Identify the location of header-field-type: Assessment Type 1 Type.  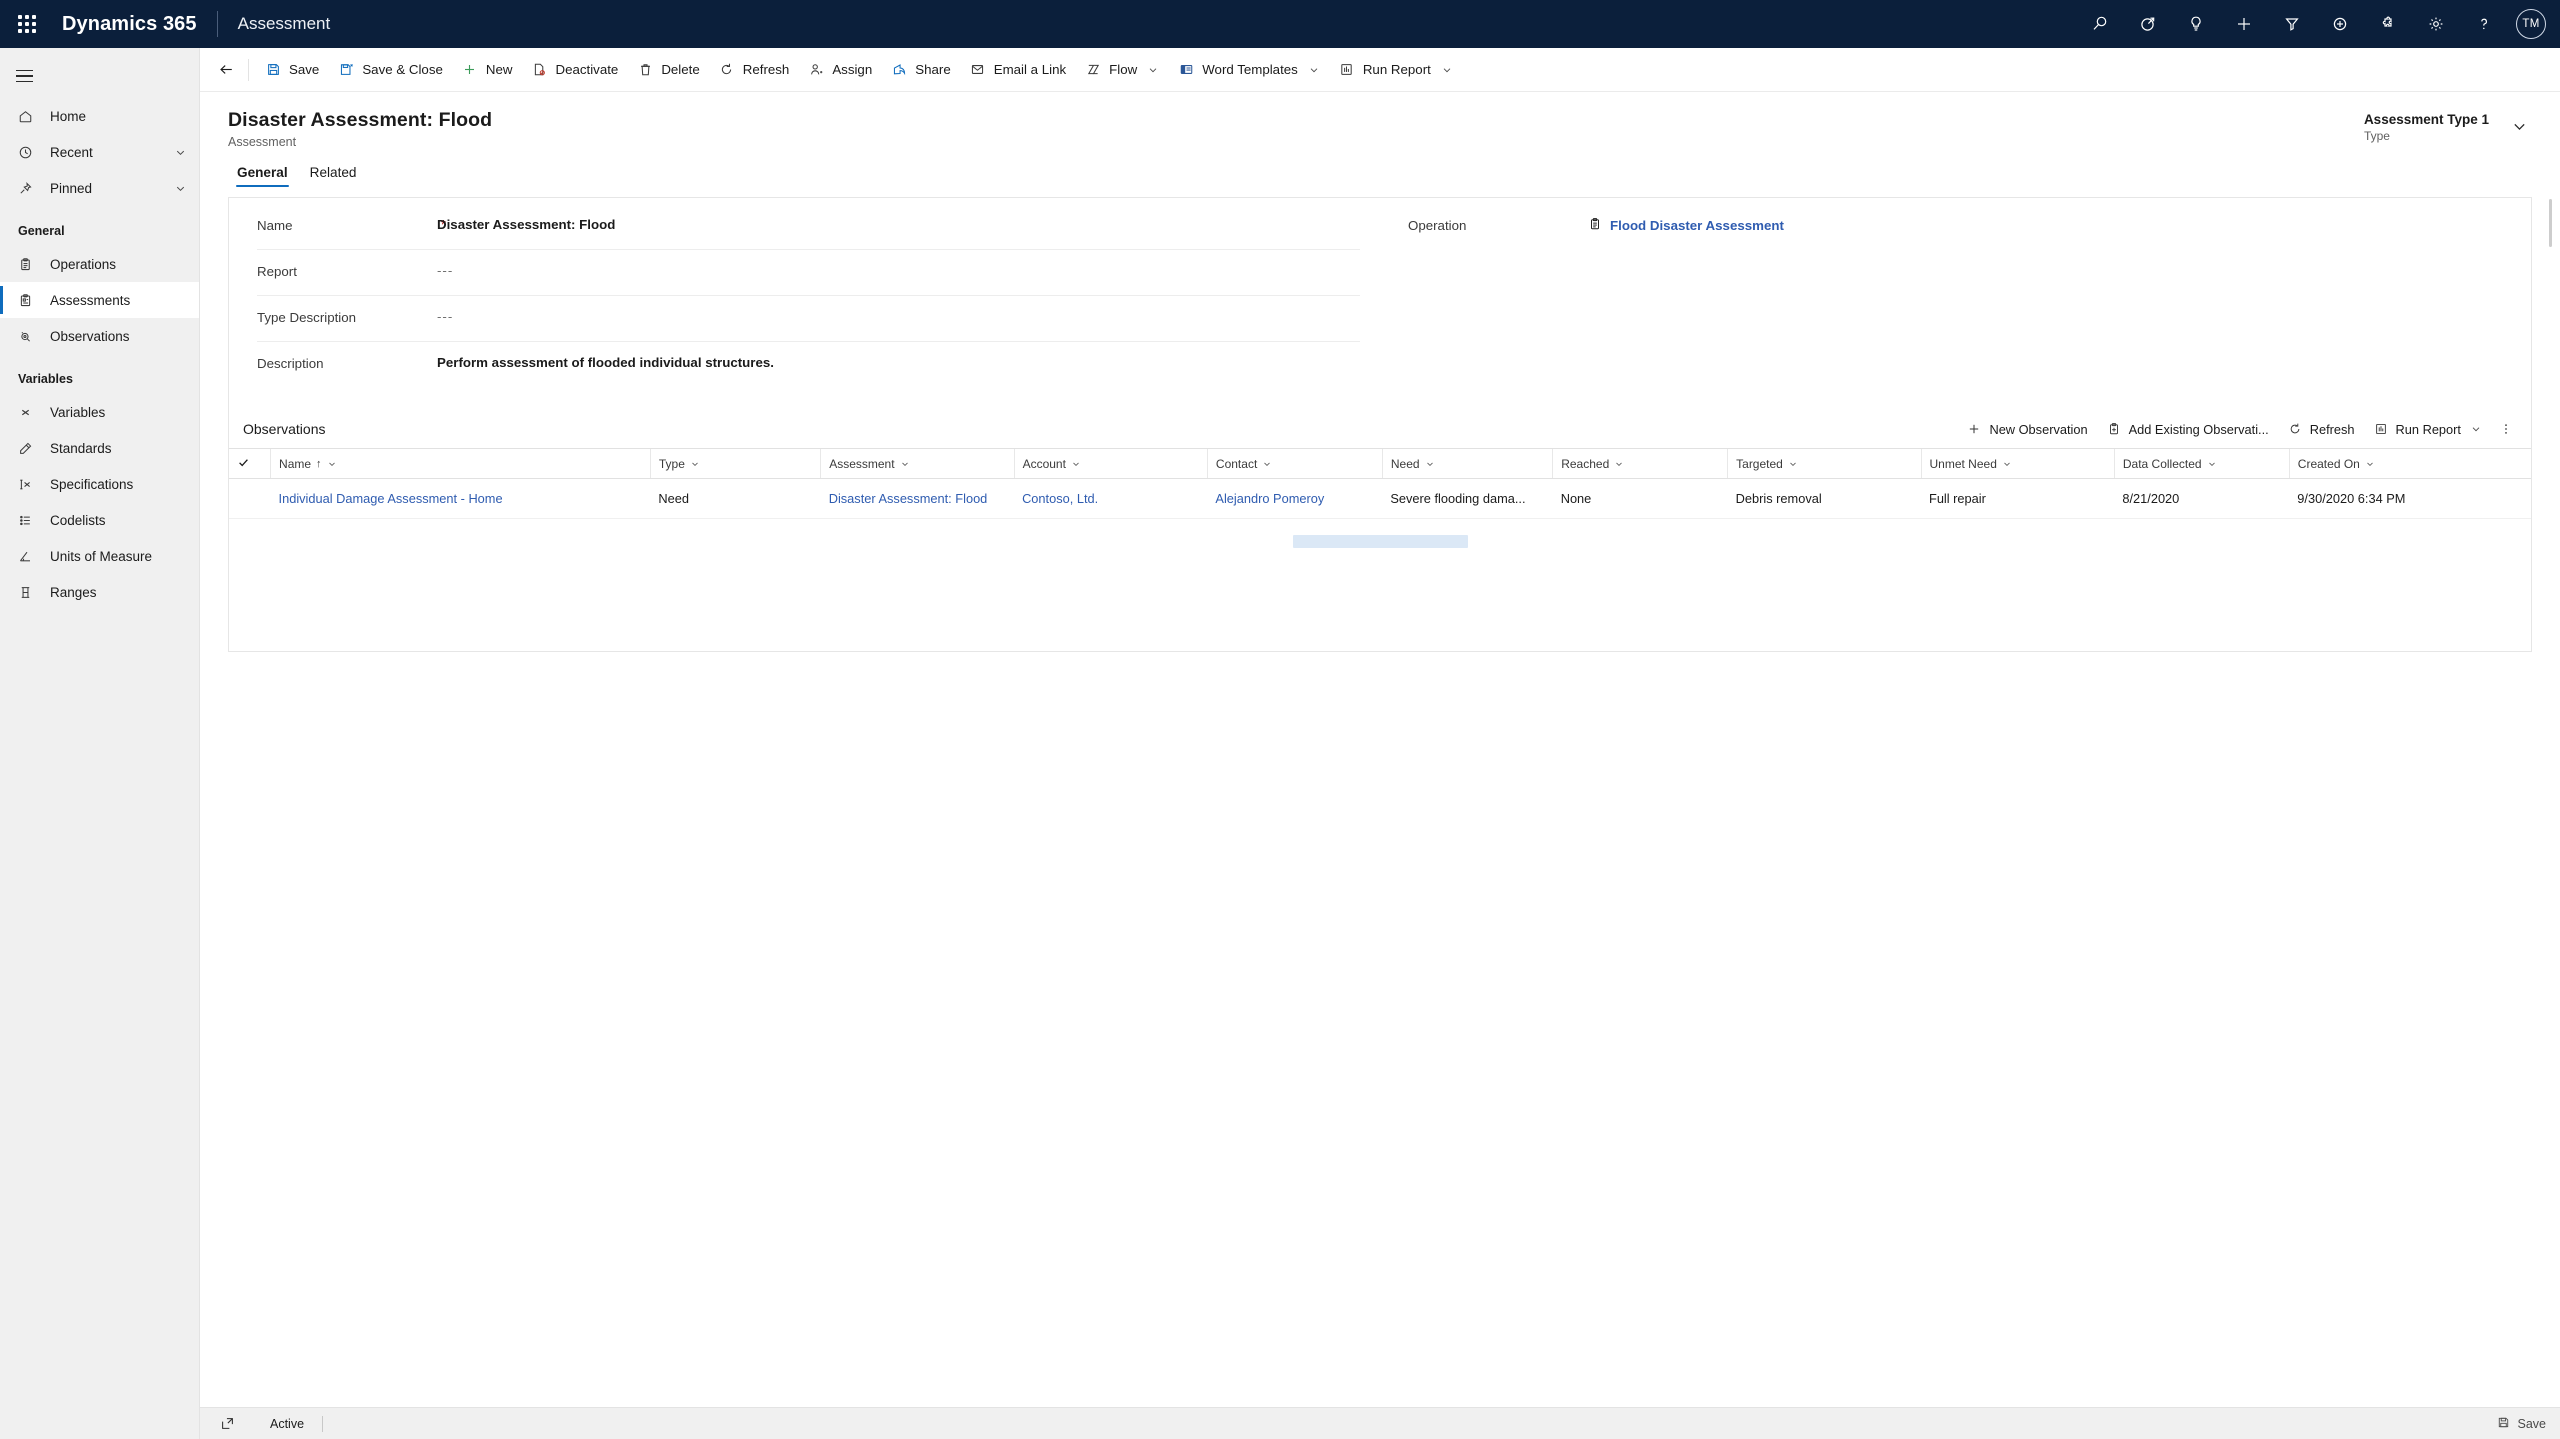
(2426, 127).